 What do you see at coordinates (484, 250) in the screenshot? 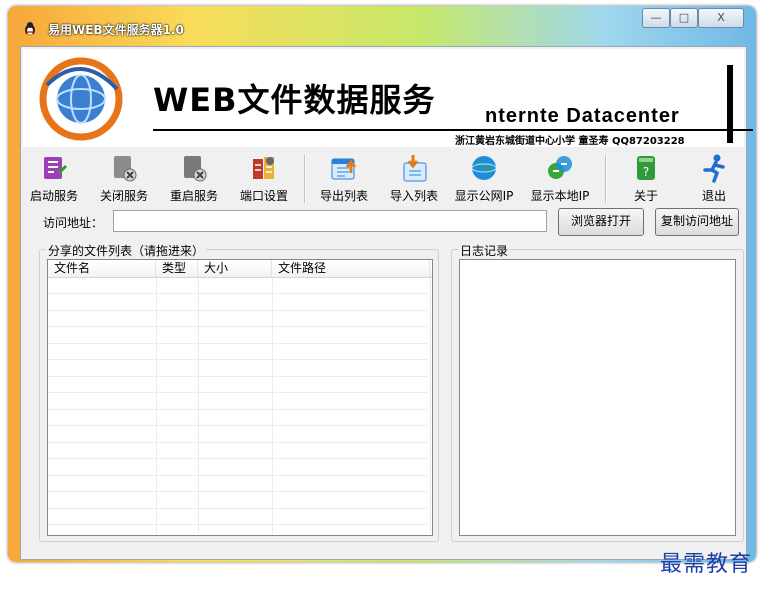
I see `log-title: 日志记录` at bounding box center [484, 250].